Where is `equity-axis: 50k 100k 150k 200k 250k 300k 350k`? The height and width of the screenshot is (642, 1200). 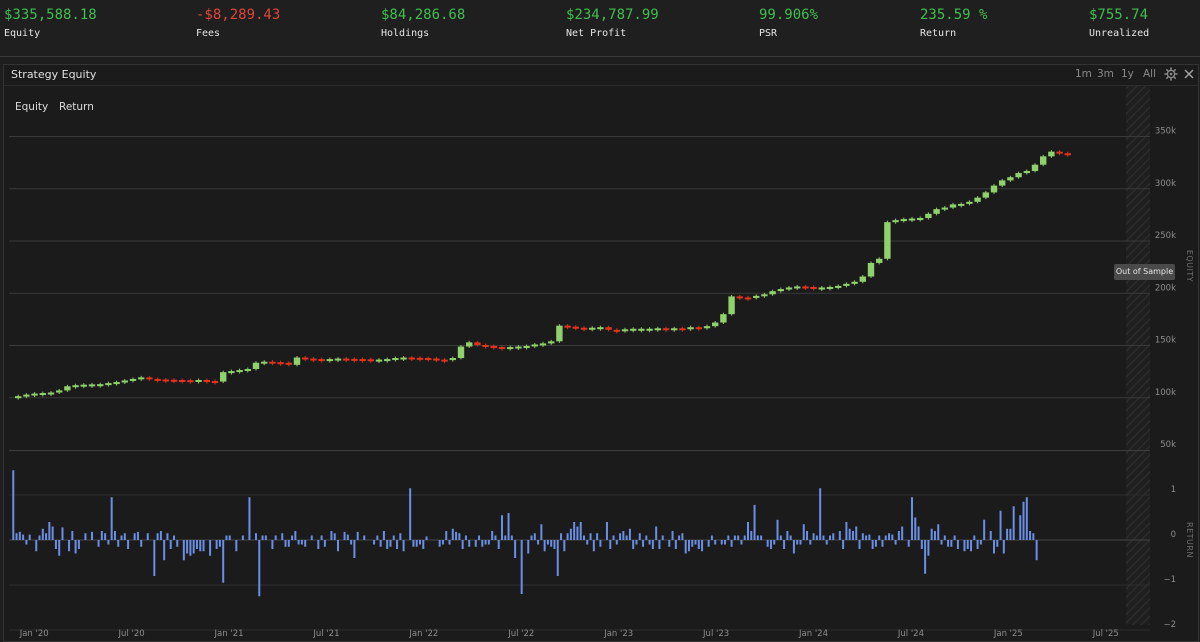 equity-axis: 50k 100k 150k 200k 250k 300k 350k is located at coordinates (1165, 289).